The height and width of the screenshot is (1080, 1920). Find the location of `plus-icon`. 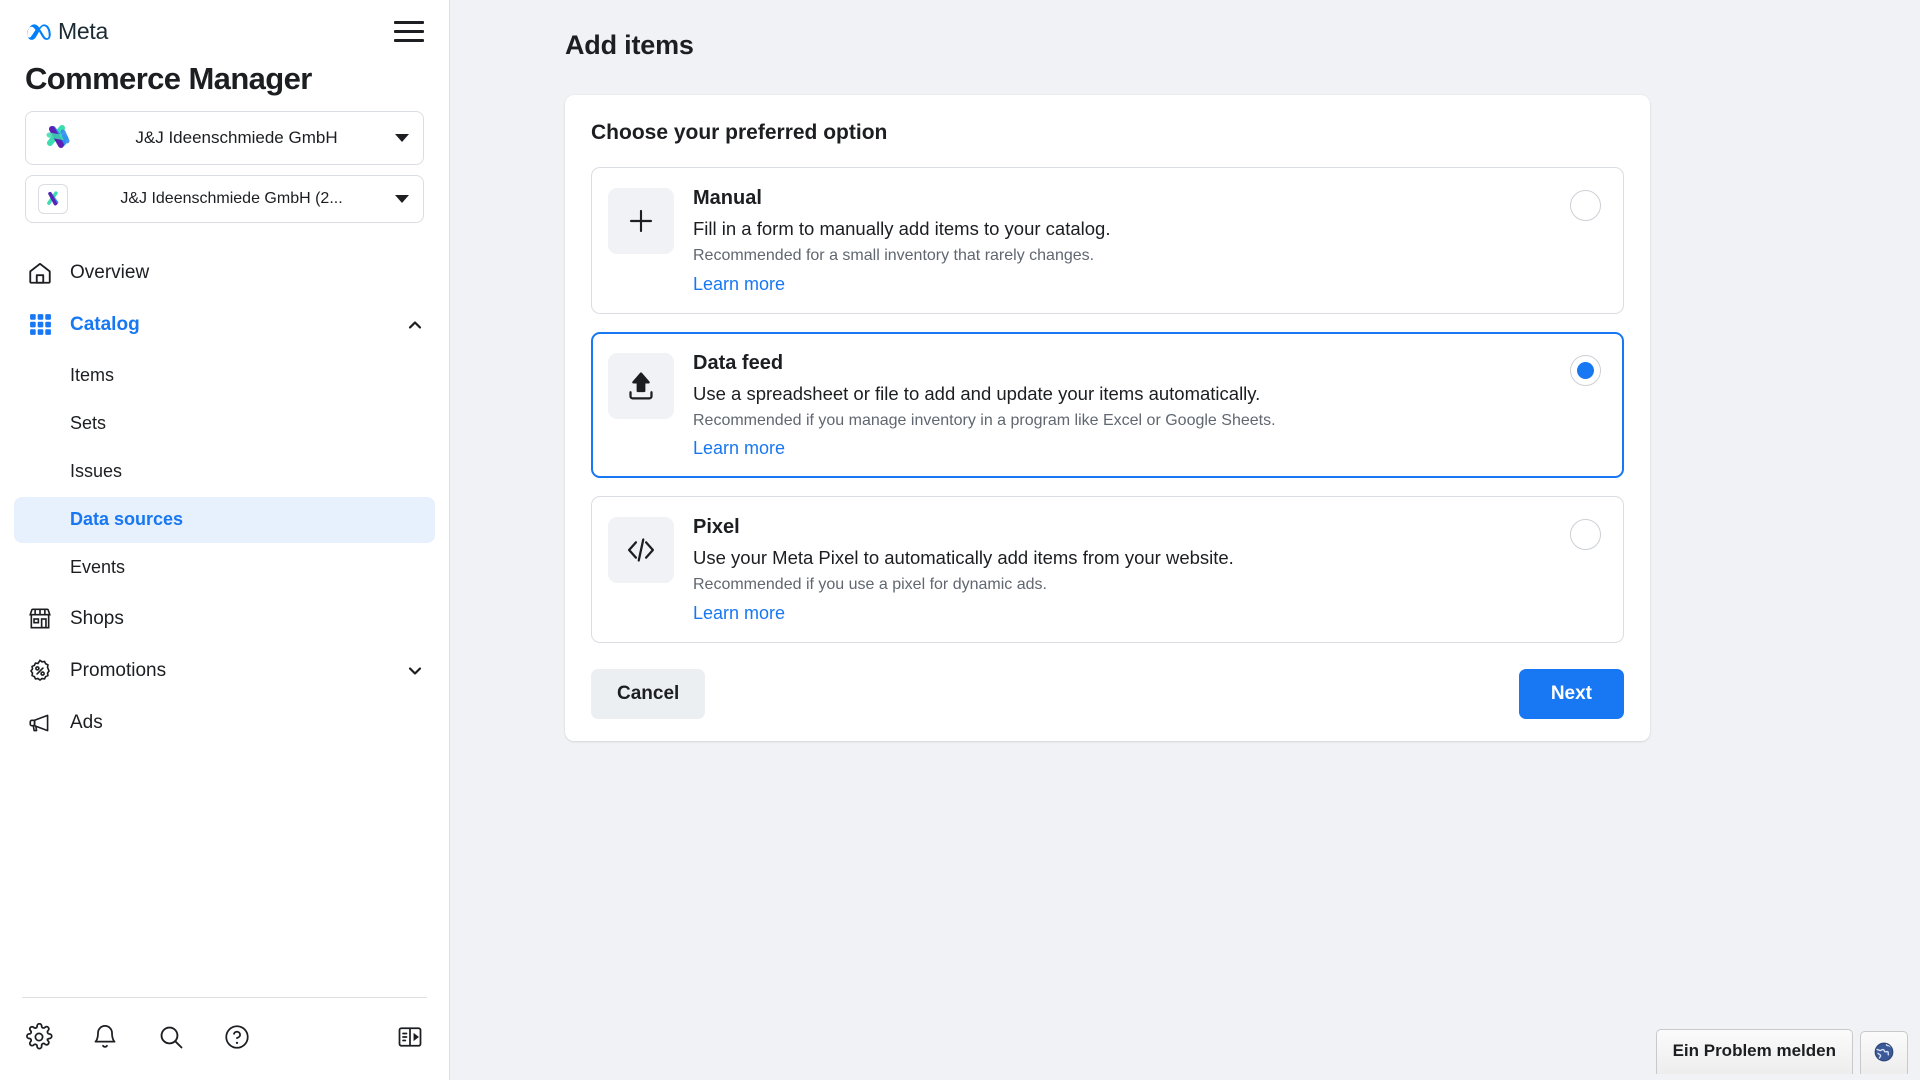

plus-icon is located at coordinates (641, 221).